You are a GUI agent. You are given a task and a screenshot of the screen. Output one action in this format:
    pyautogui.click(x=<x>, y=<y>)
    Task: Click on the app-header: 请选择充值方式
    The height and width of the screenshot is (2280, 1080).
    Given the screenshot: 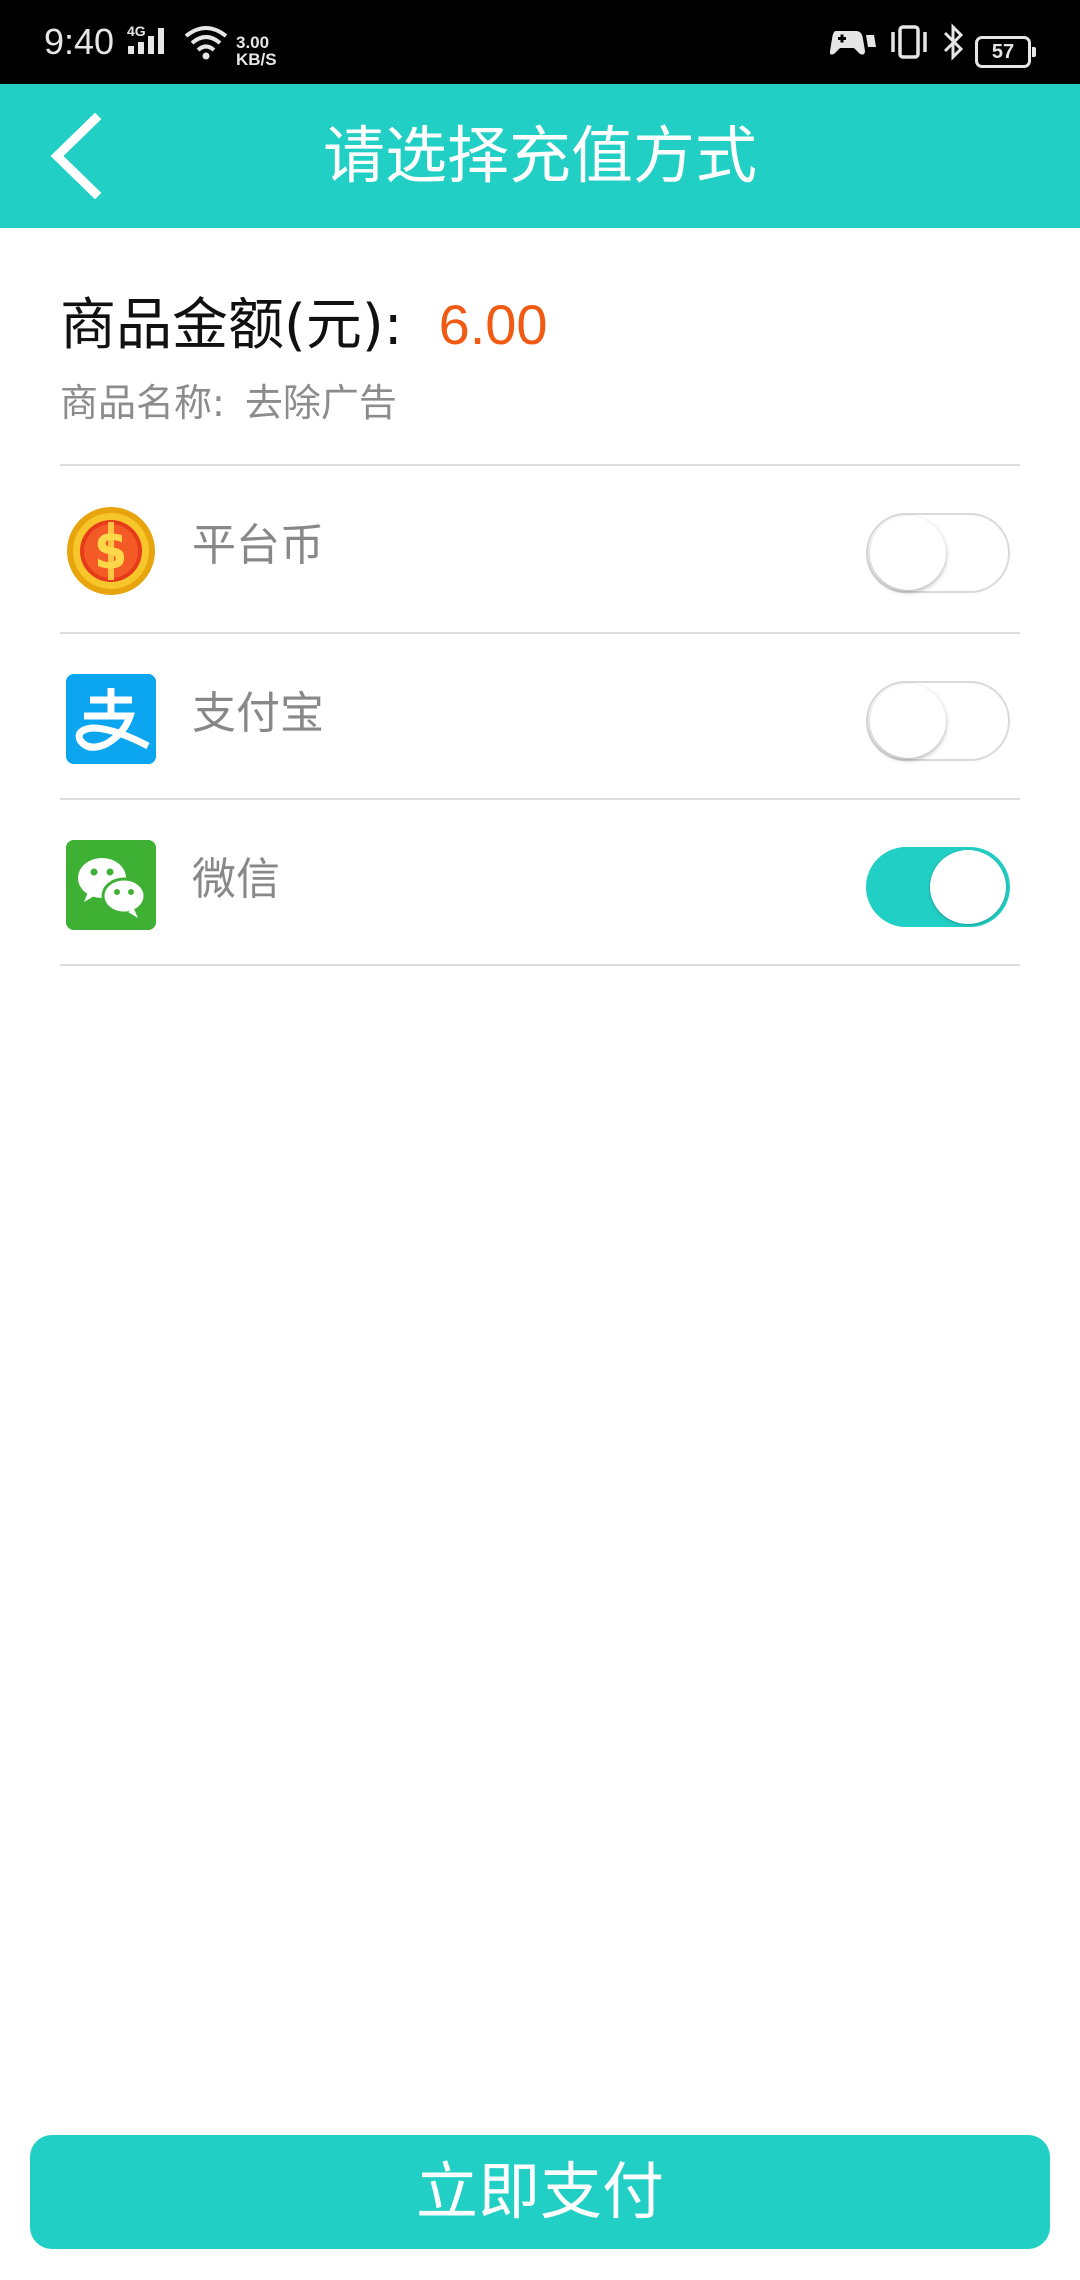 What is the action you would take?
    pyautogui.click(x=540, y=156)
    